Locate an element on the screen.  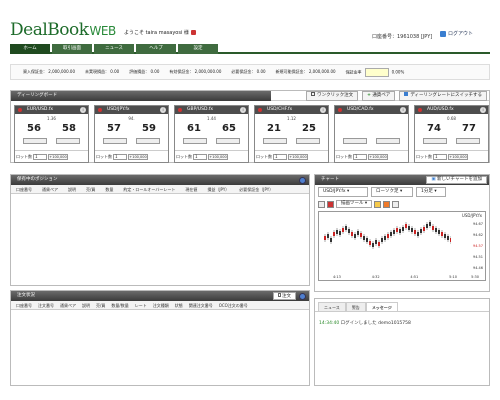
col-order-no: 注文番号 is located at coordinates (46, 305).